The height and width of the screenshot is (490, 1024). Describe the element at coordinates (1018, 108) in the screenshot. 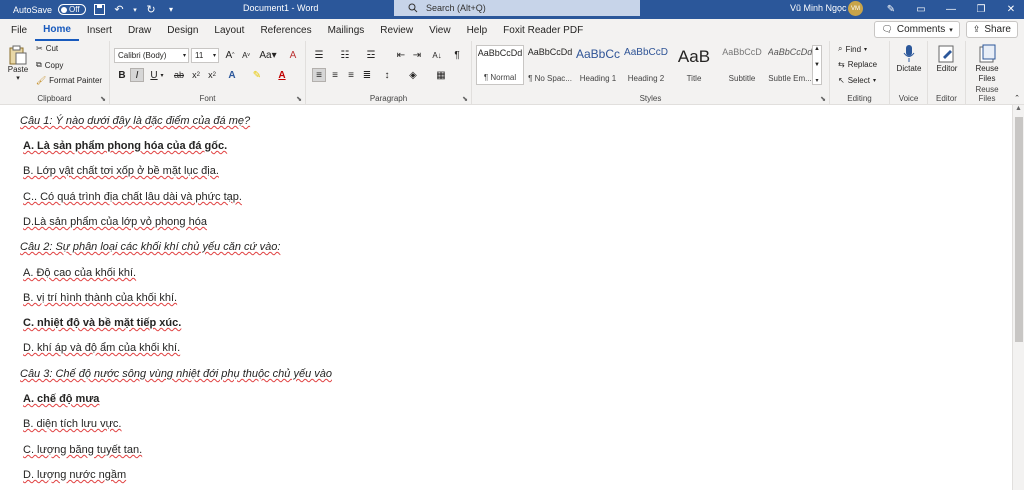

I see `scroll-up-icon: ▲` at that location.